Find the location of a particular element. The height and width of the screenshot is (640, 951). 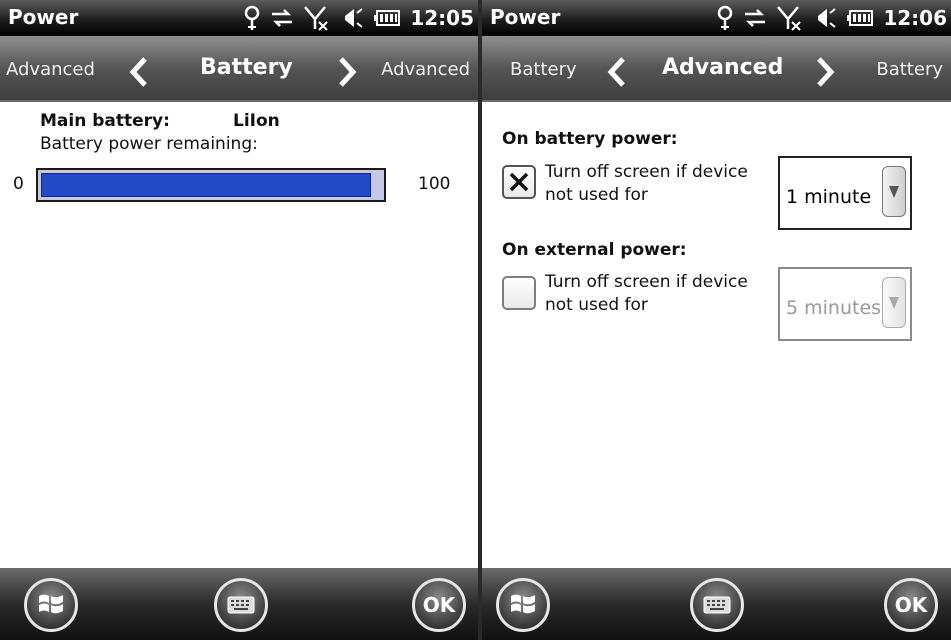

battery-remaining-label: Battery power remaining: is located at coordinates (149, 144).